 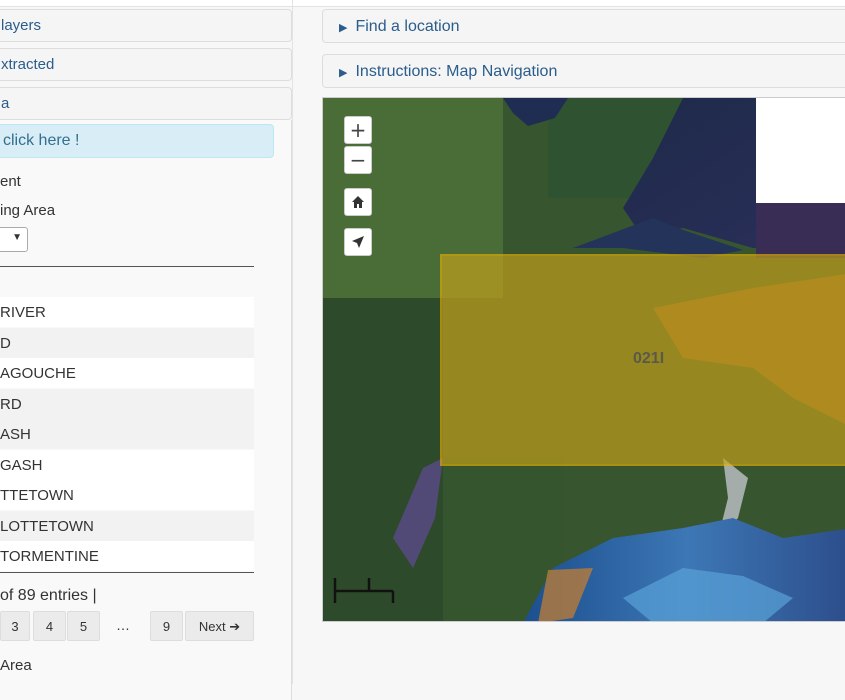 What do you see at coordinates (422, 3) in the screenshot?
I see `top-border` at bounding box center [422, 3].